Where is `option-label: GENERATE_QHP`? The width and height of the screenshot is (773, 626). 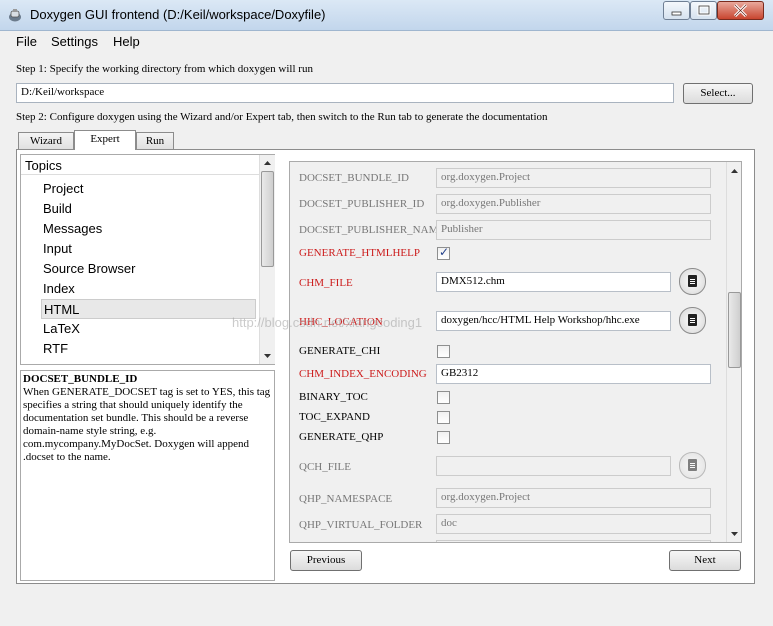
option-label: GENERATE_QHP is located at coordinates (341, 437).